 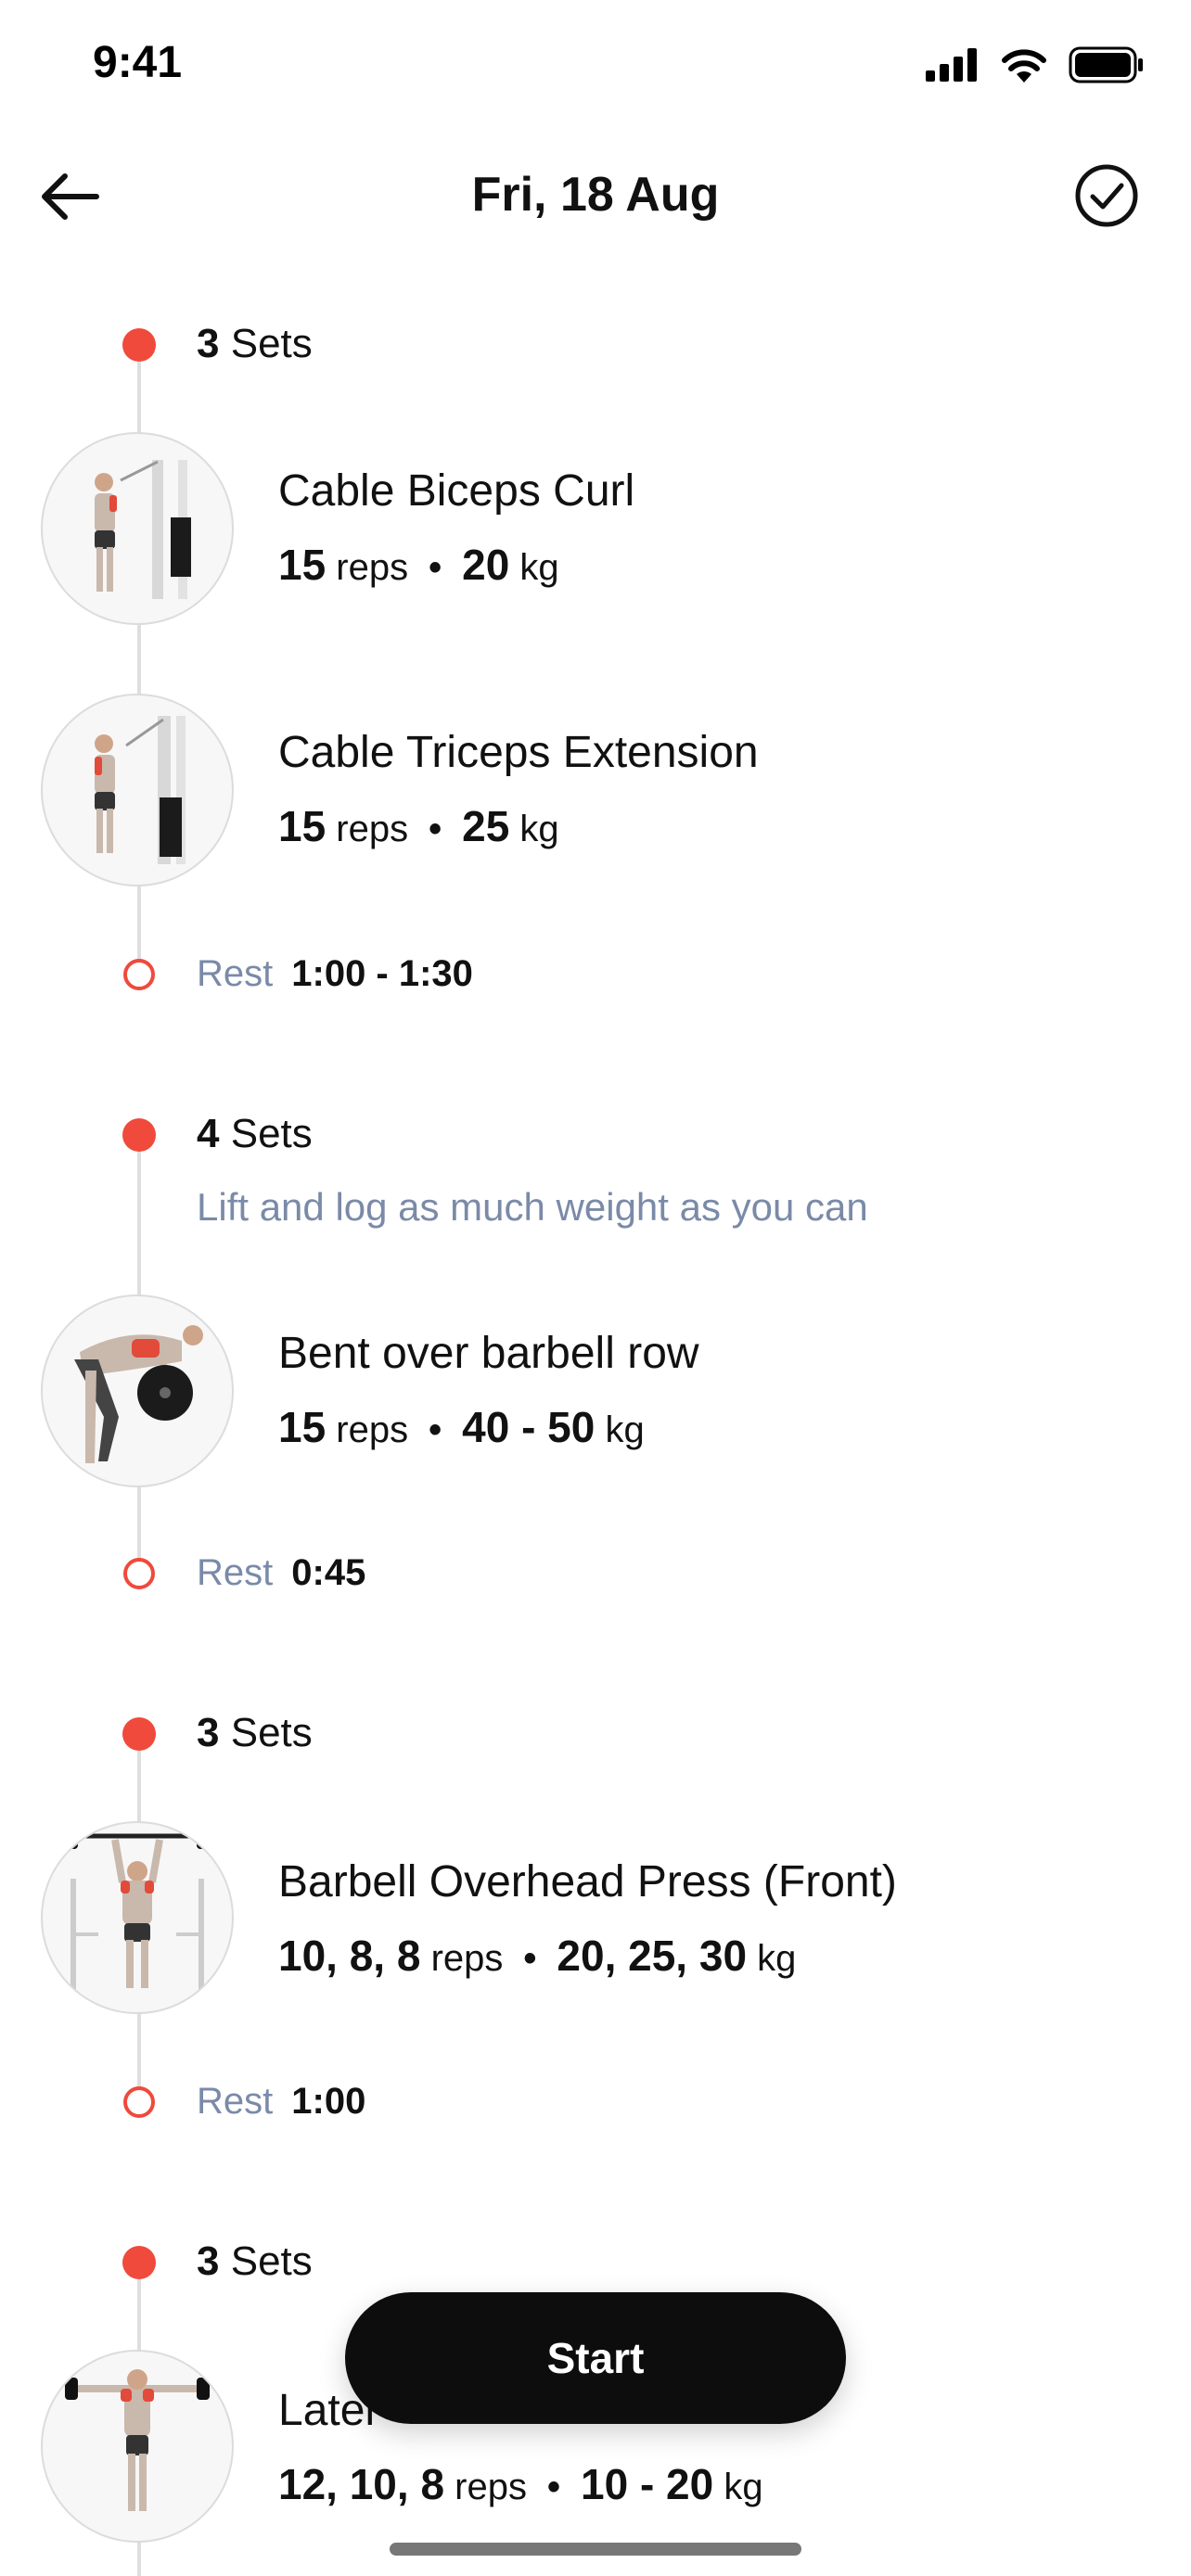 I want to click on wifi-icon, so click(x=1024, y=66).